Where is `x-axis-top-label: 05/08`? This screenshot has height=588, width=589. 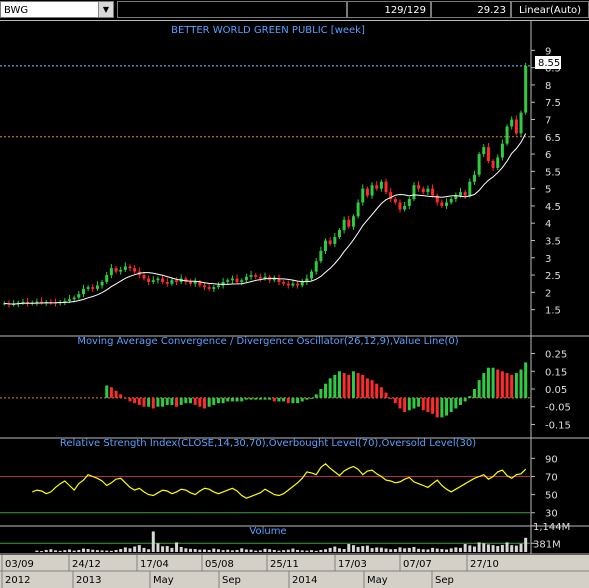
x-axis-top-label: 05/08 is located at coordinates (219, 564).